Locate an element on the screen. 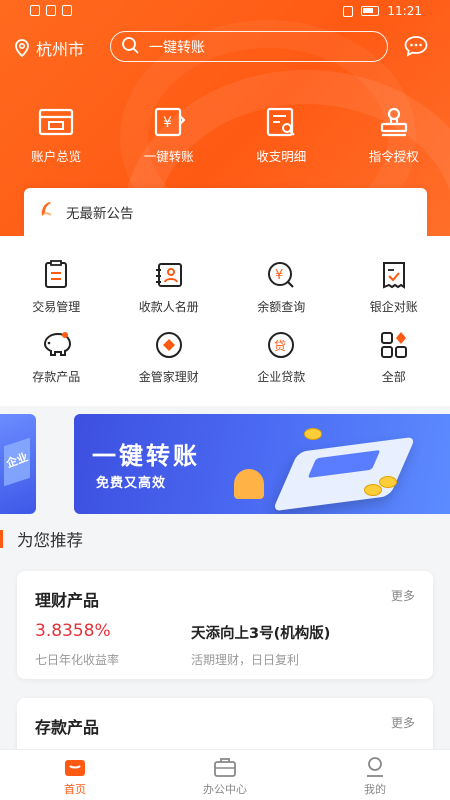  transfer-icon: ¥ is located at coordinates (170, 122).